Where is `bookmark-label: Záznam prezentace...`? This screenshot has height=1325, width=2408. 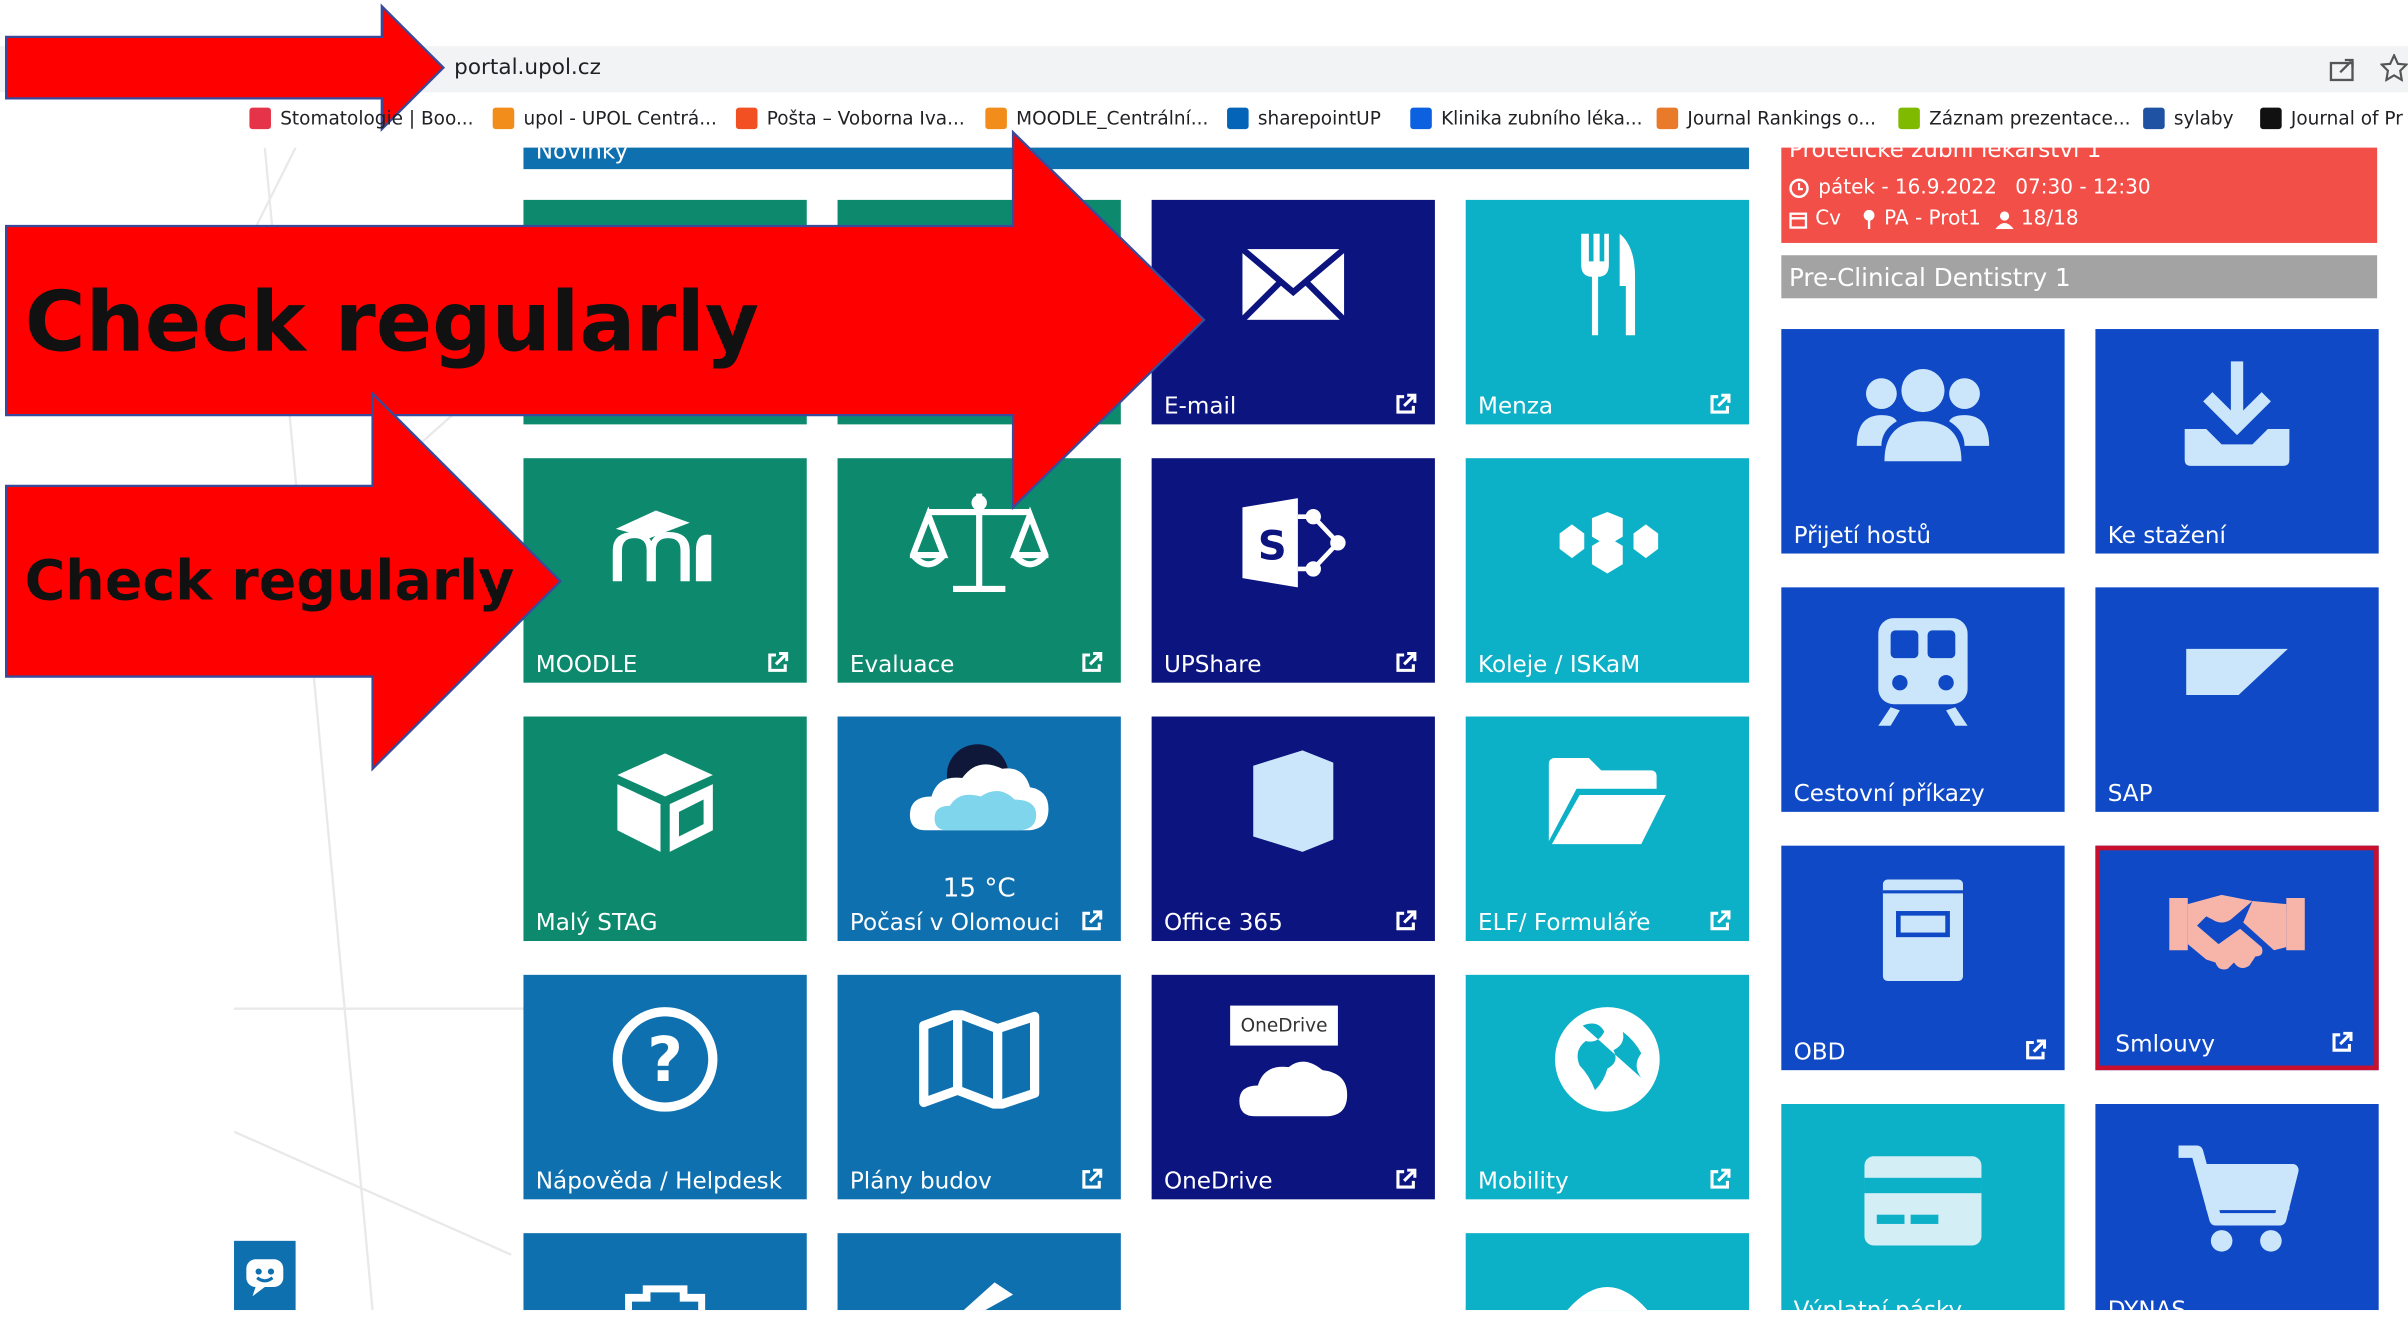 bookmark-label: Záznam prezentace... is located at coordinates (2030, 118).